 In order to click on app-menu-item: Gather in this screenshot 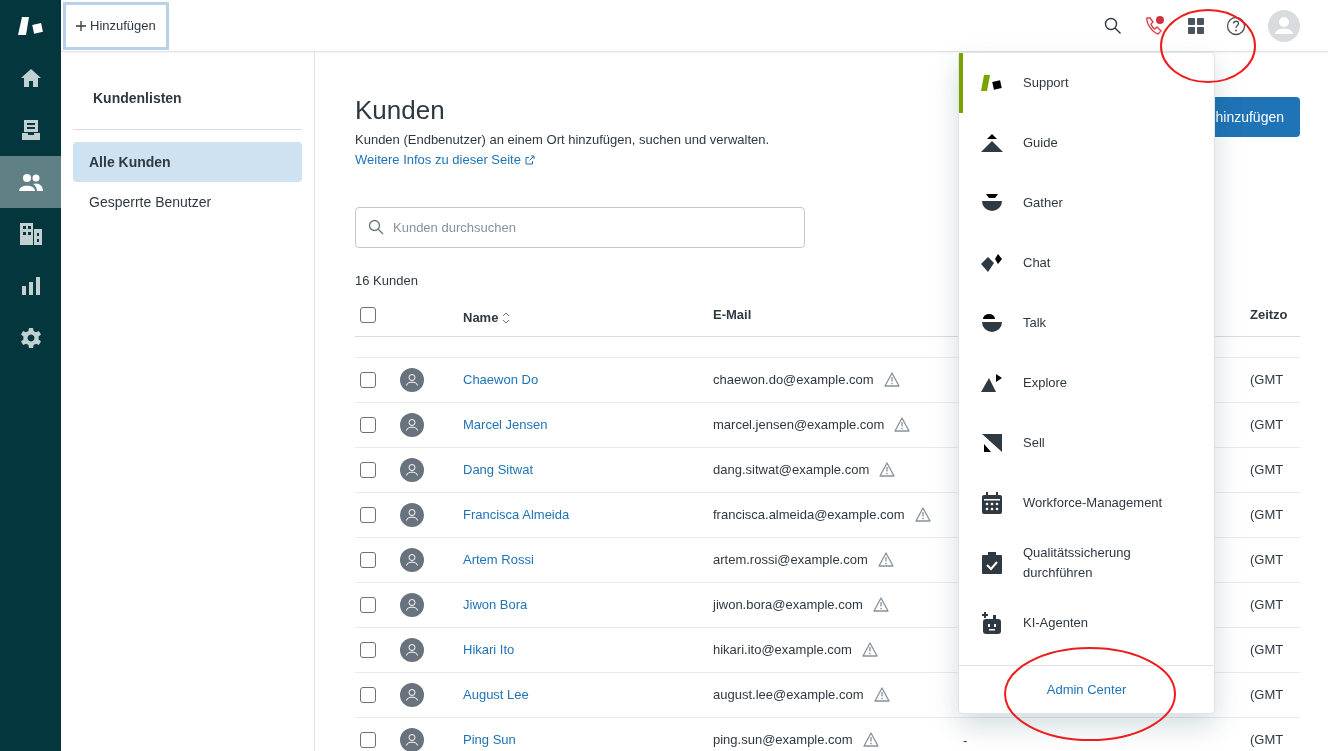, I will do `click(1086, 203)`.